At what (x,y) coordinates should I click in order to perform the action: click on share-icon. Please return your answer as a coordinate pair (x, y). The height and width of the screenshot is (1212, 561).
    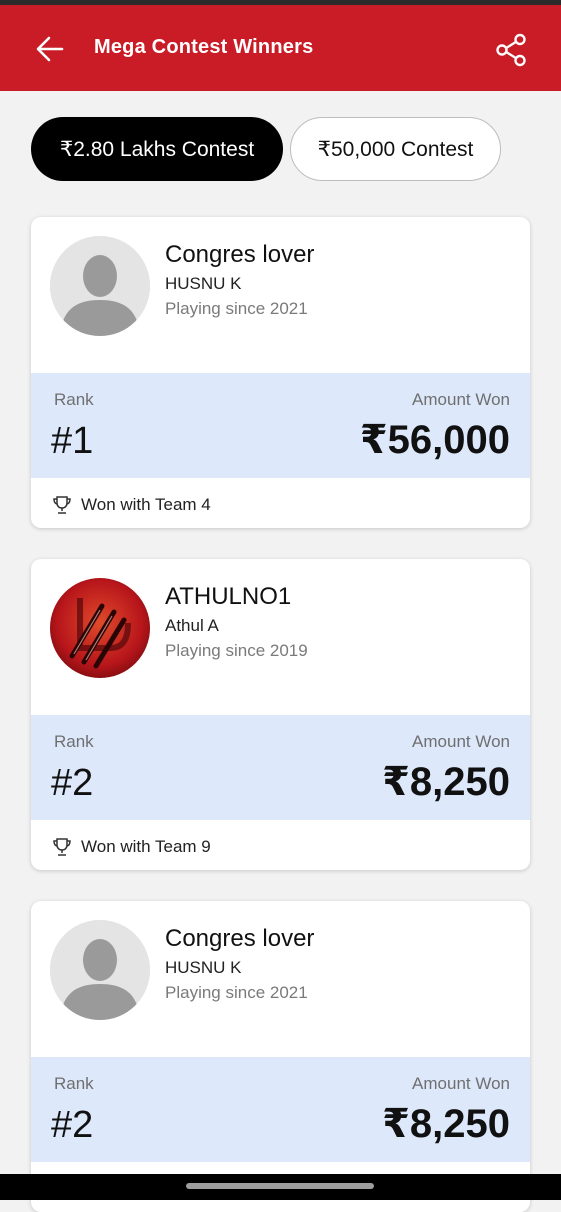
    Looking at the image, I should click on (511, 50).